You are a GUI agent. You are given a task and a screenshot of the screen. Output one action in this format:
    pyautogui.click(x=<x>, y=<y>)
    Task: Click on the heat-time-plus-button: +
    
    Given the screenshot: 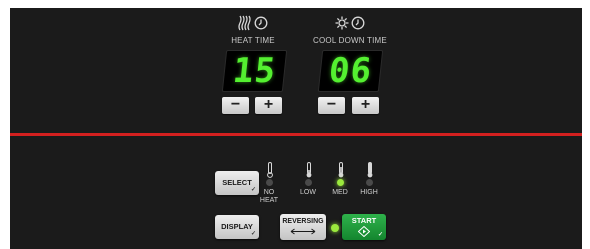 What is the action you would take?
    pyautogui.click(x=268, y=105)
    